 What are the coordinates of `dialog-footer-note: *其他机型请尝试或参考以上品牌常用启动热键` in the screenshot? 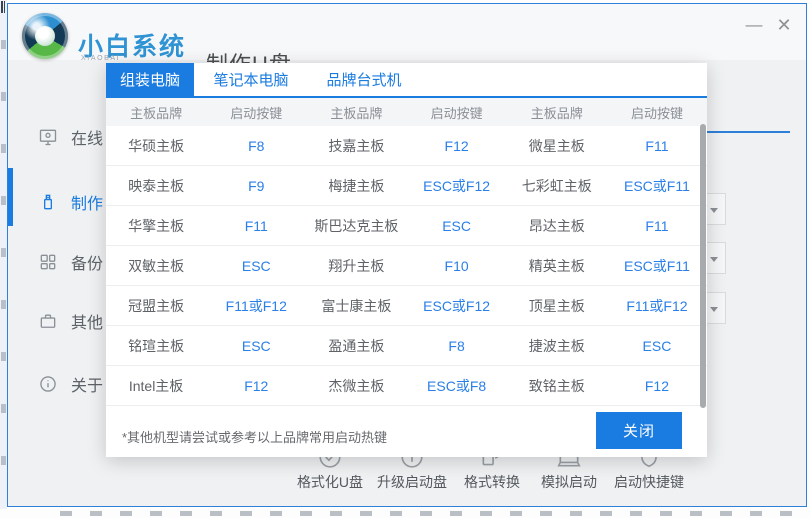 It's located at (255, 437).